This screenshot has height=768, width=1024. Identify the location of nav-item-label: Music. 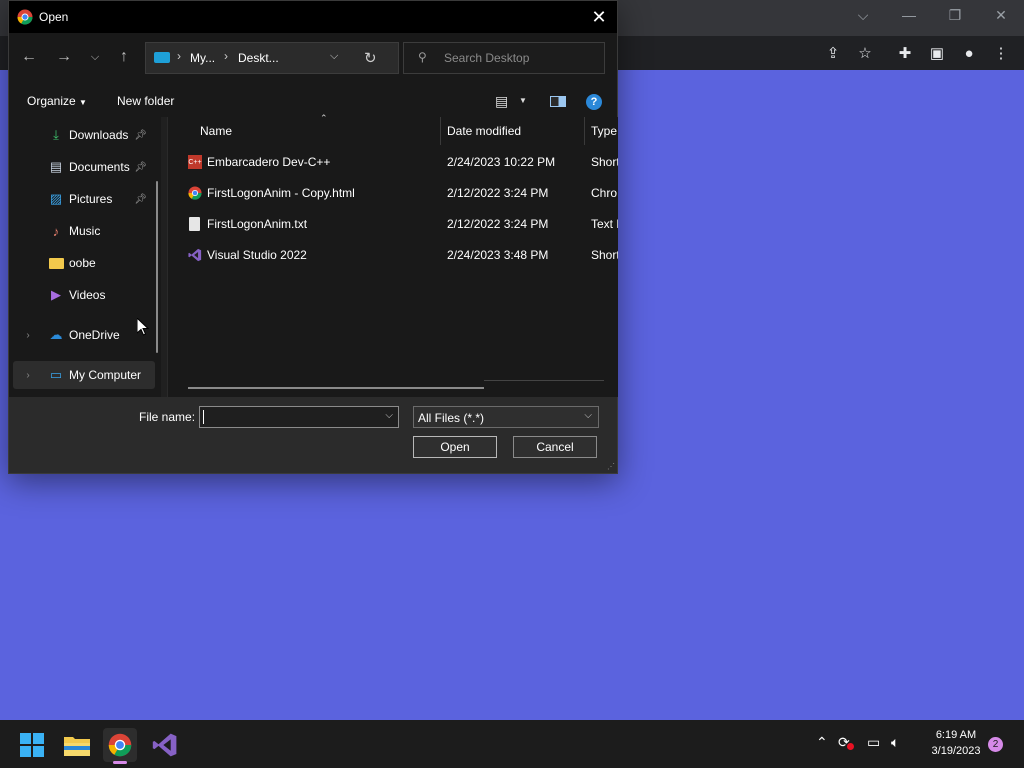
(85, 231).